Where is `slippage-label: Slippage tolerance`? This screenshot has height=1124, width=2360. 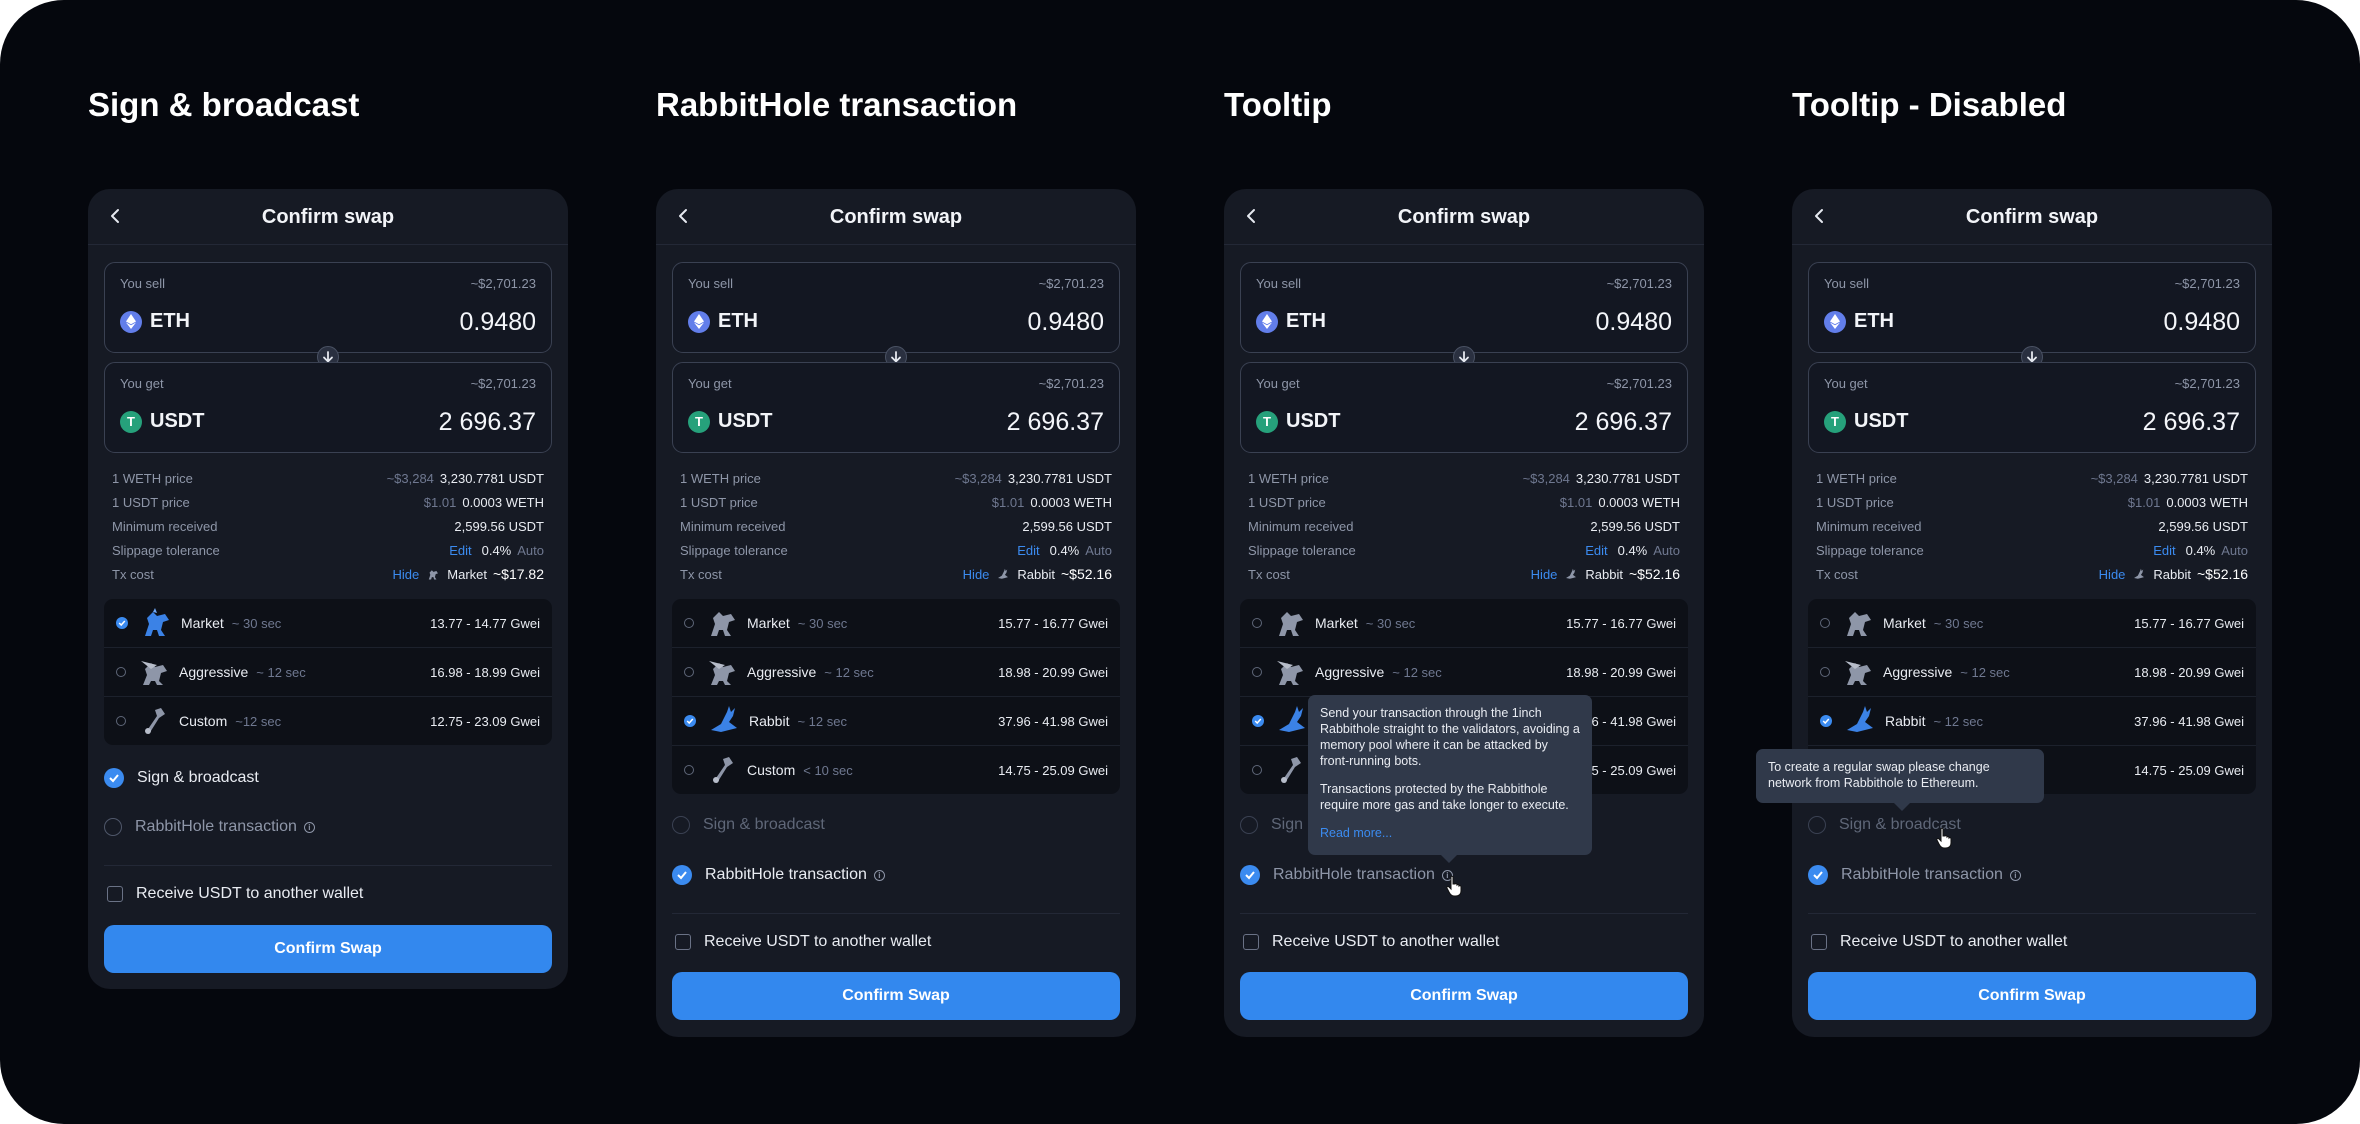 slippage-label: Slippage tolerance is located at coordinates (734, 550).